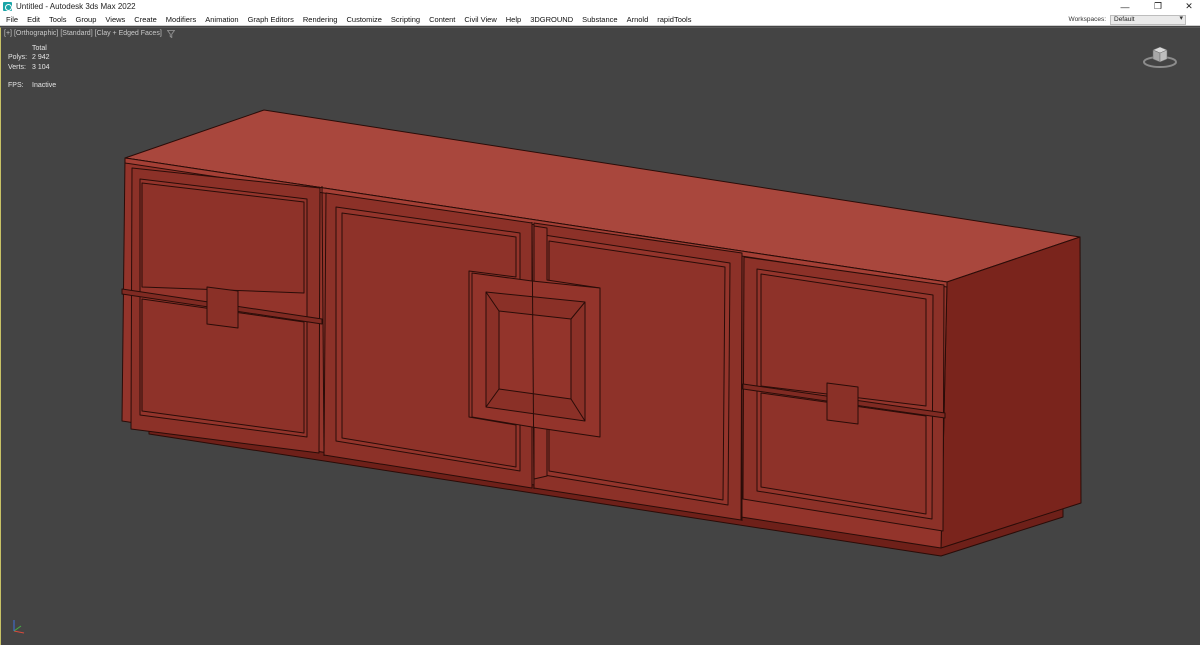 The width and height of the screenshot is (1200, 645). I want to click on workspaces-switcher: Workspaces: Default, so click(1127, 19).